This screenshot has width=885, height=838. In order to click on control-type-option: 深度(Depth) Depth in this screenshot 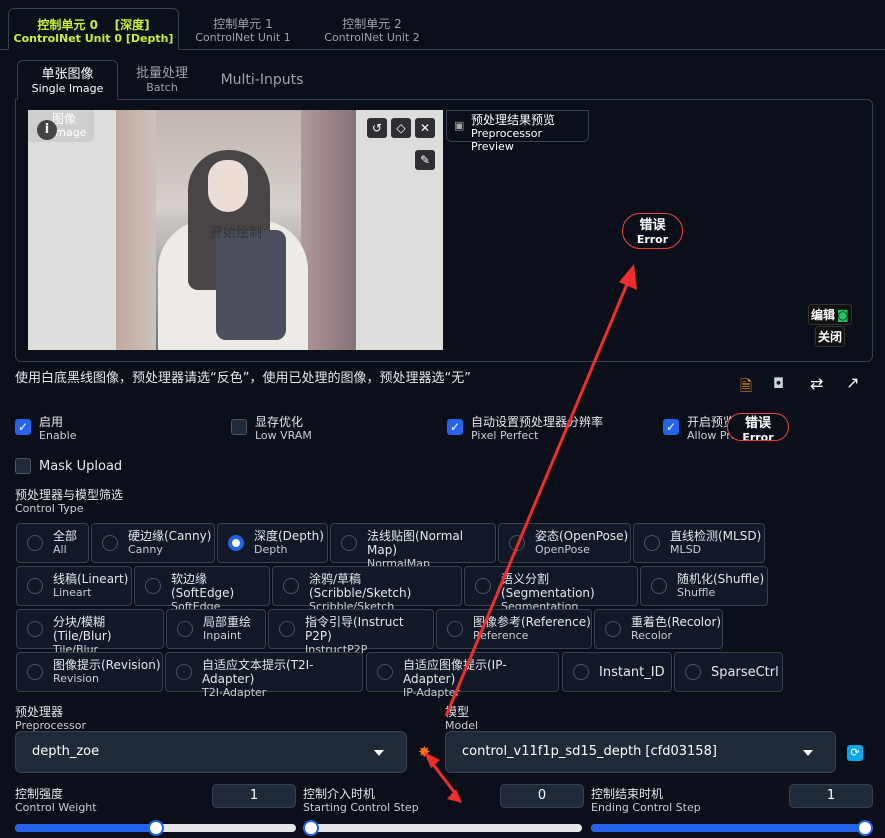, I will do `click(272, 543)`.